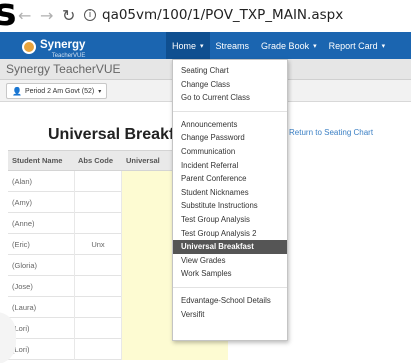 This screenshot has height=363, width=411. Describe the element at coordinates (230, 193) in the screenshot. I see `menu-item-student-nicknames: Student Nicknames` at that location.